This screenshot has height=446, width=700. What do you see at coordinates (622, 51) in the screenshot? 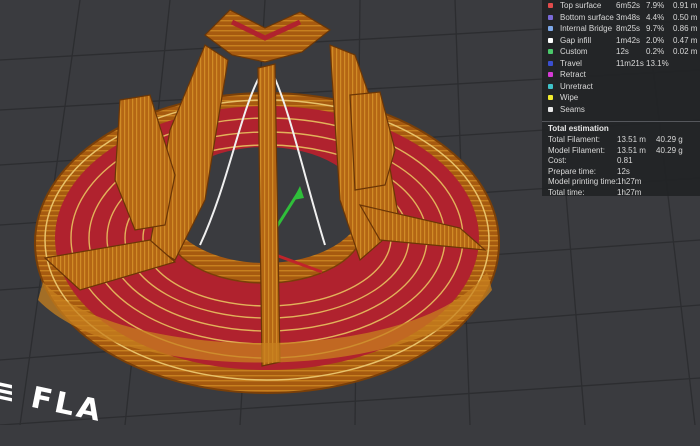
I see `legend-time: 12s` at bounding box center [622, 51].